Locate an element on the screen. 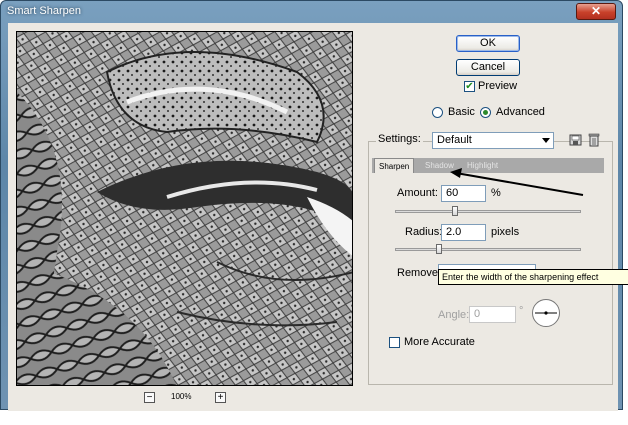  checkmark-icon: ✔ is located at coordinates (469, 86).